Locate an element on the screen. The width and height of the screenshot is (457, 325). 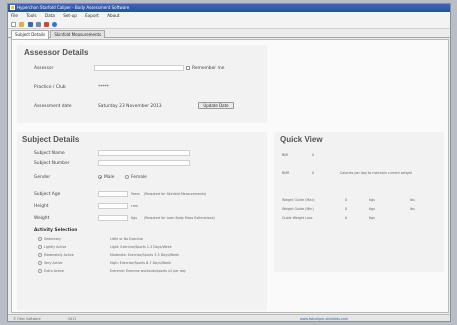
age-input is located at coordinates (113, 194).